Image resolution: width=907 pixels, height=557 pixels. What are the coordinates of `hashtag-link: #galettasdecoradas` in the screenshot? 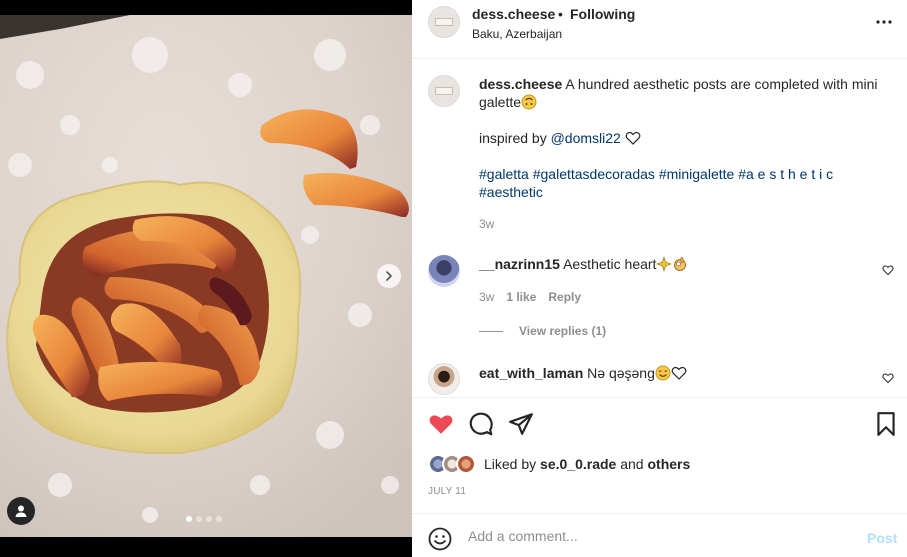 It's located at (594, 174).